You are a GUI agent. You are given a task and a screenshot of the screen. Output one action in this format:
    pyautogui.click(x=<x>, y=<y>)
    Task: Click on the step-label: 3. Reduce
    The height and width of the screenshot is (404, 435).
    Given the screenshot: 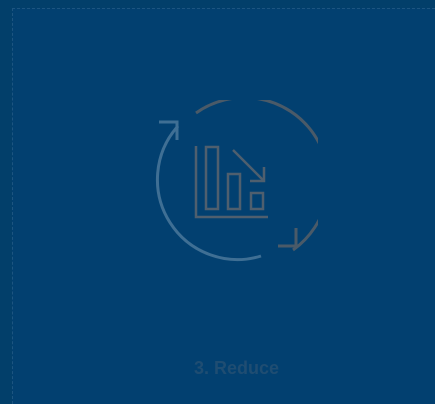 What is the action you would take?
    pyautogui.click(x=236, y=368)
    